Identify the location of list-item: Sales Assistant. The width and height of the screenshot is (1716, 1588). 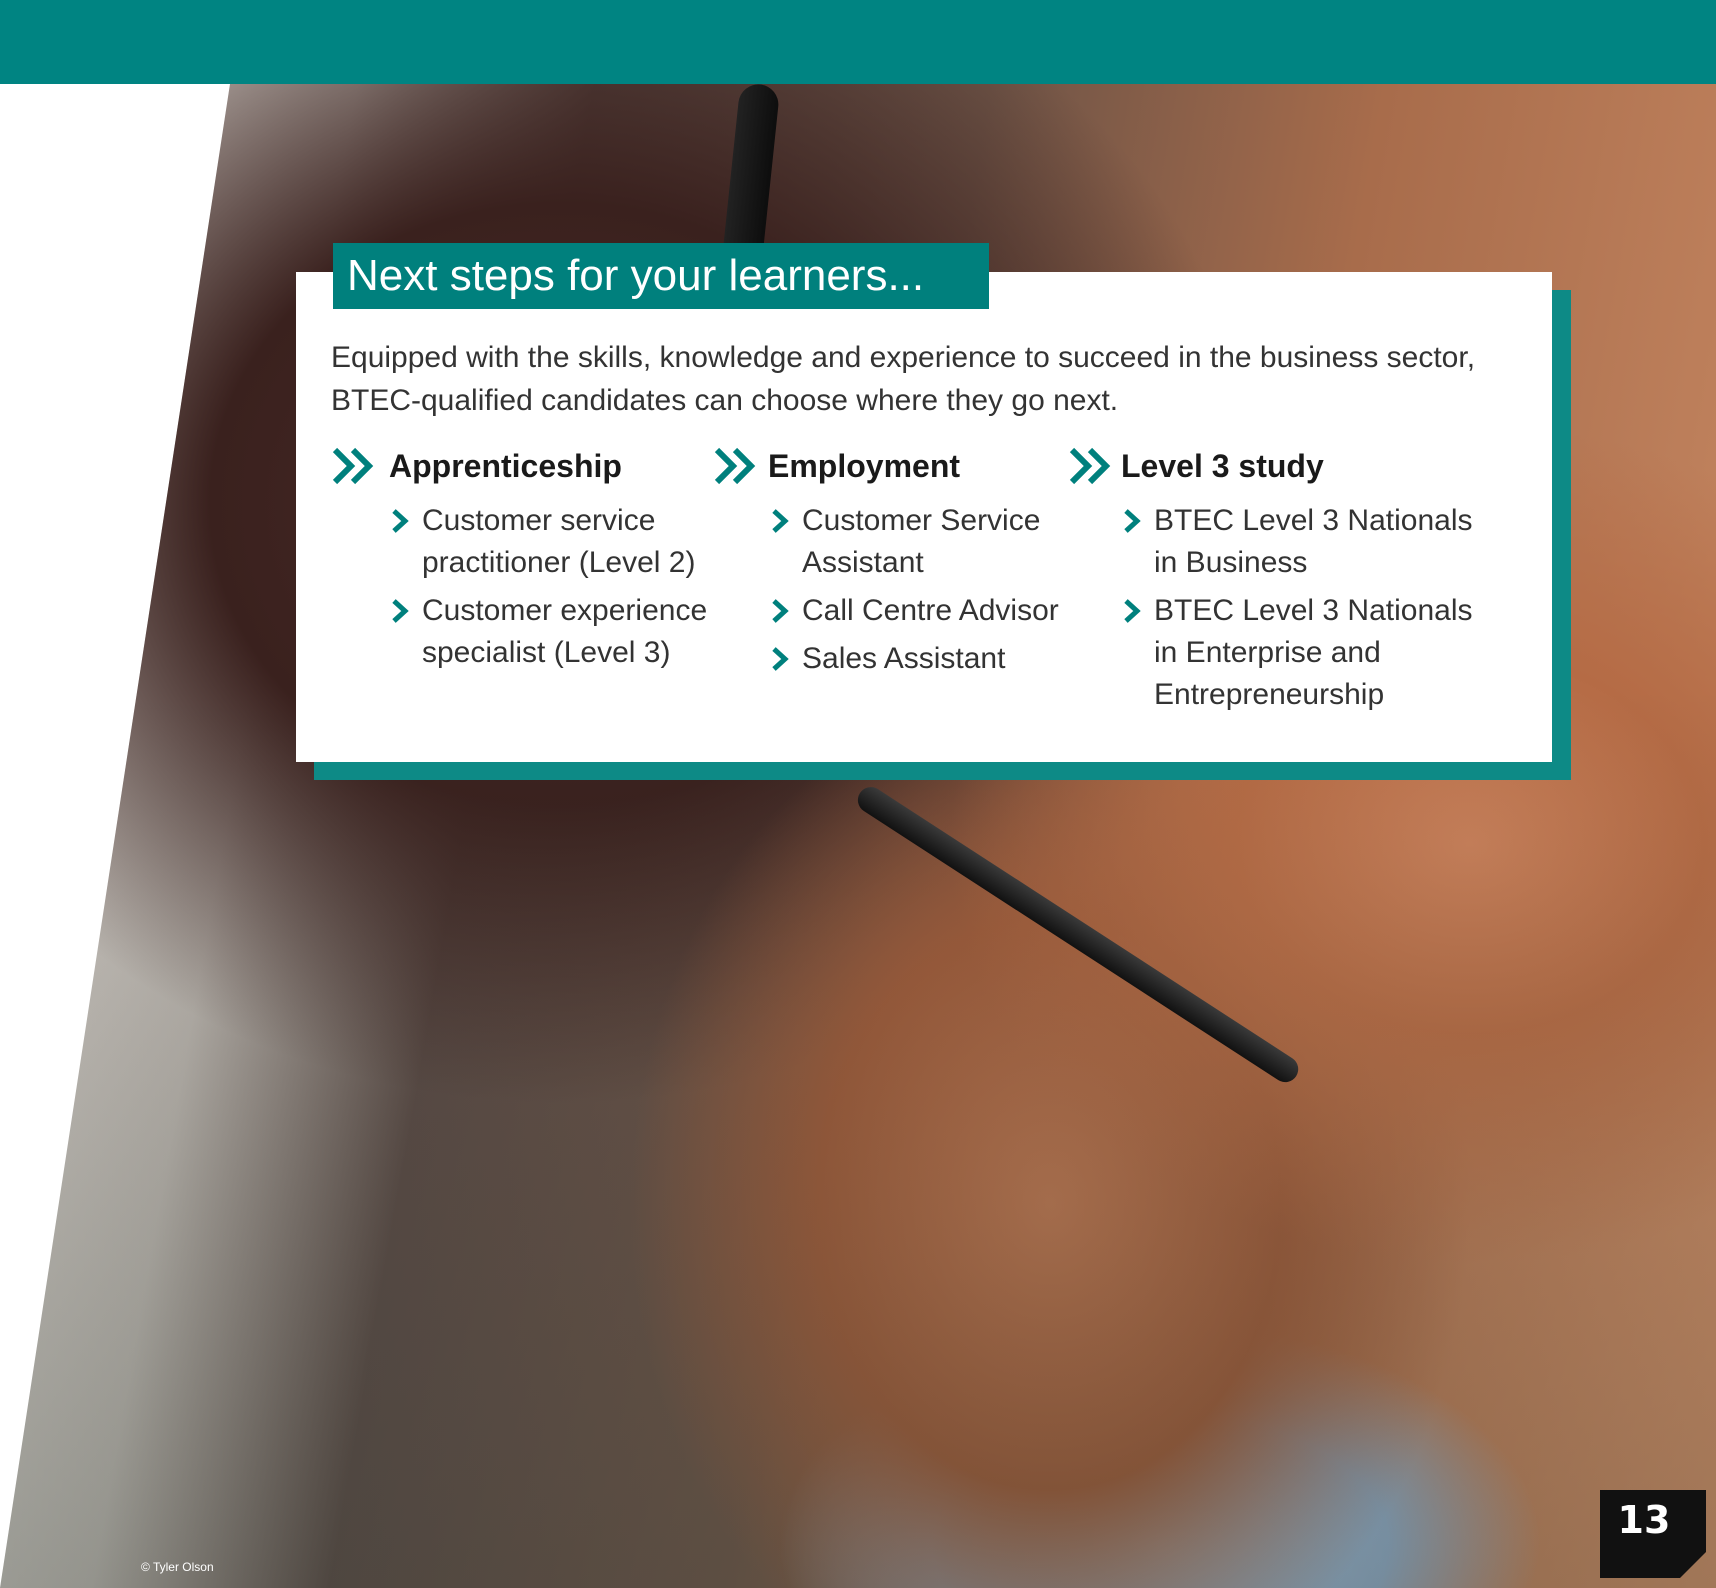
(921, 659).